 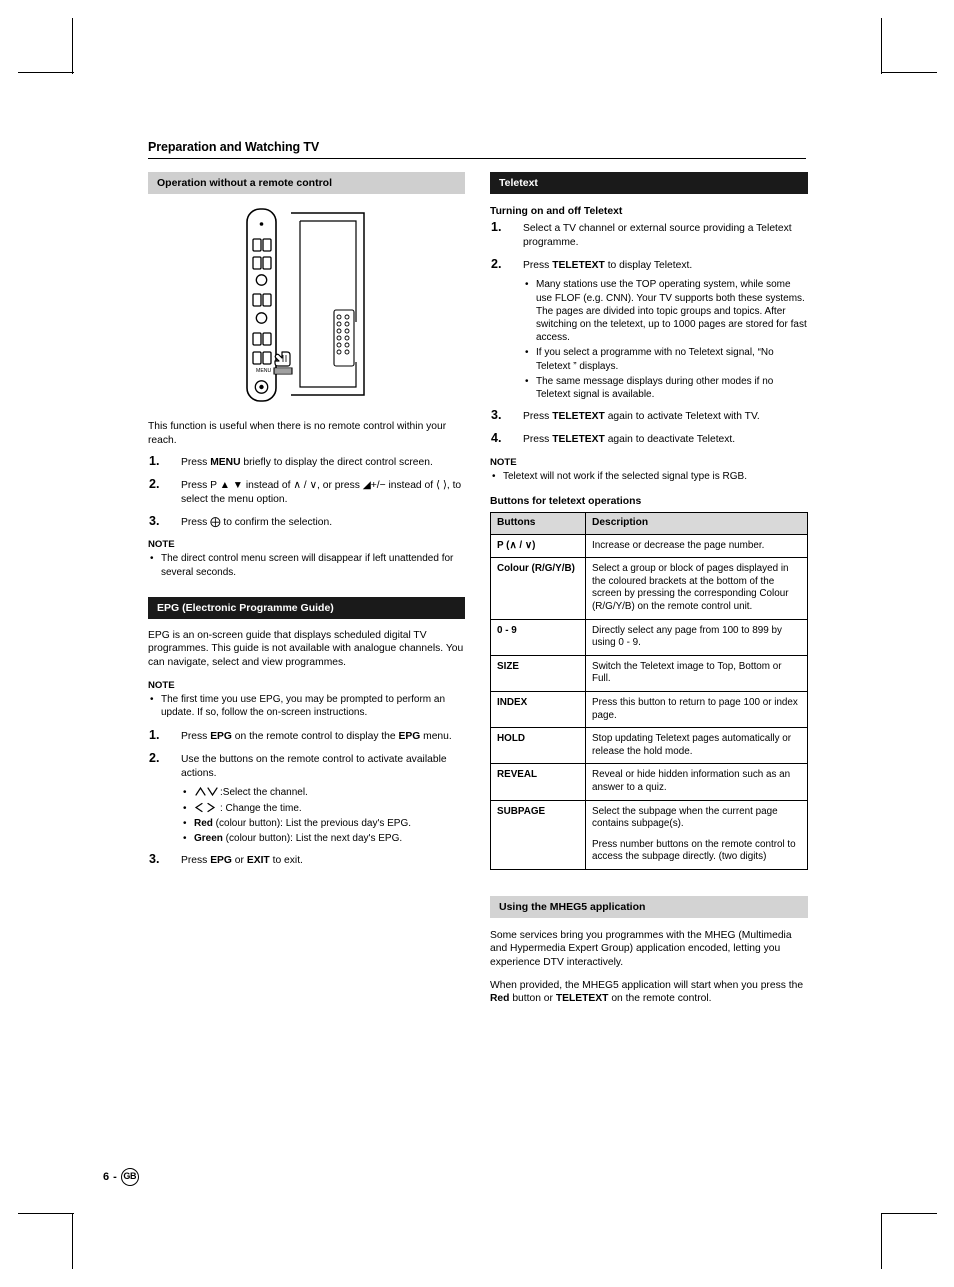 I want to click on table-header-row: Buttons Description, so click(x=649, y=523).